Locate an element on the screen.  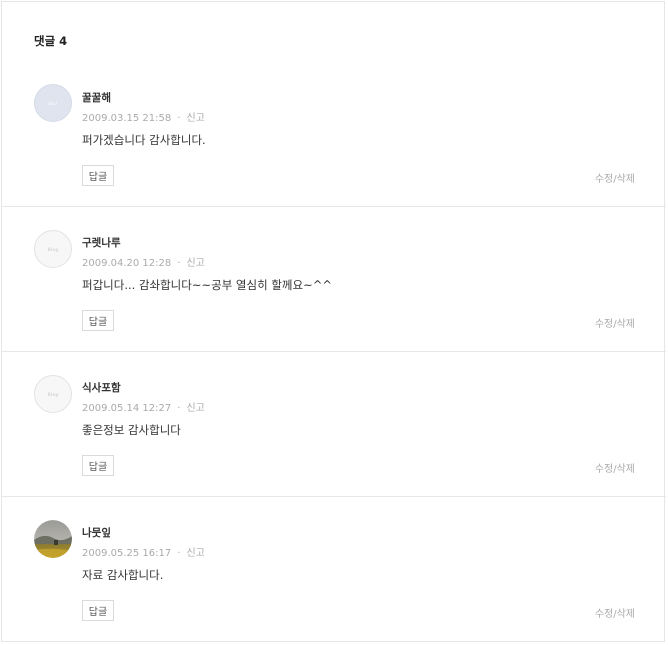
comment-text: 좋은정보 감사합니다 is located at coordinates (131, 430).